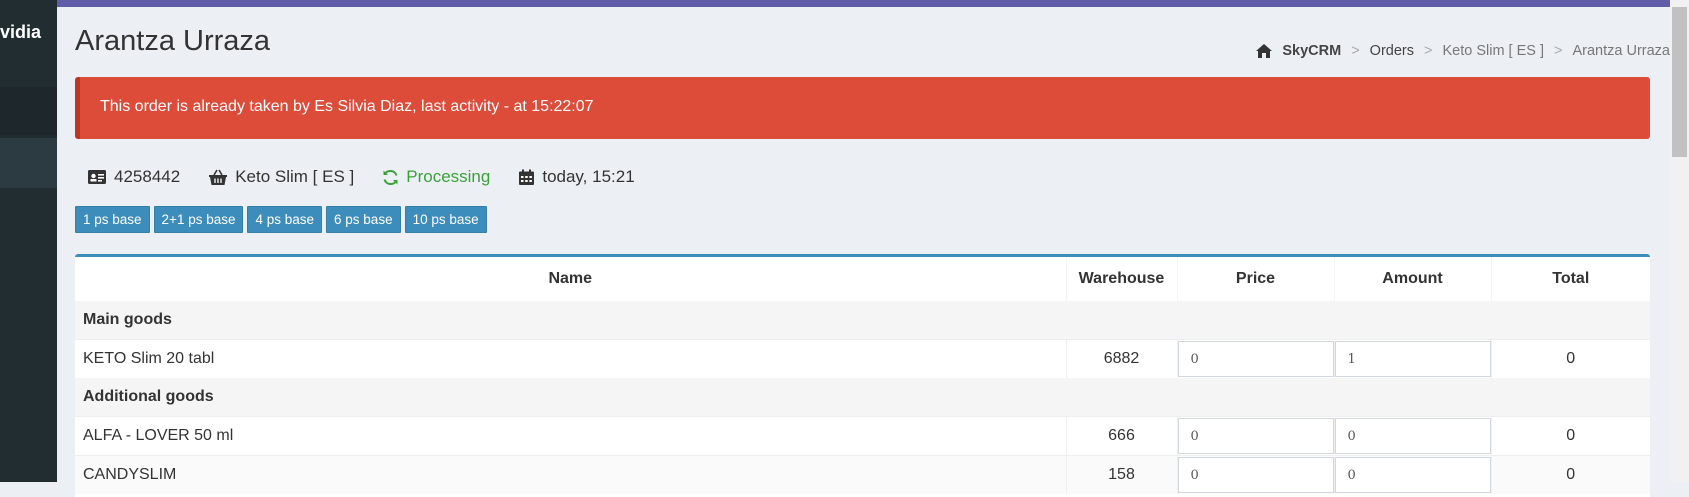 The height and width of the screenshot is (497, 1689). What do you see at coordinates (173, 41) in the screenshot?
I see `page-title: Arantza Urraza` at bounding box center [173, 41].